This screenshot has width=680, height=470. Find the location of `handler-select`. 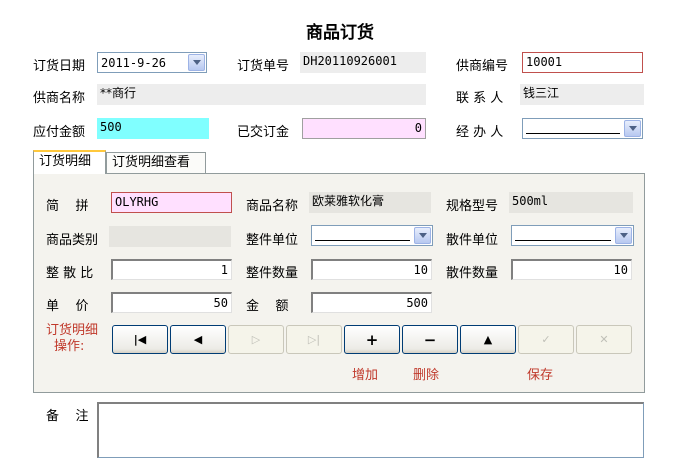

handler-select is located at coordinates (582, 128).